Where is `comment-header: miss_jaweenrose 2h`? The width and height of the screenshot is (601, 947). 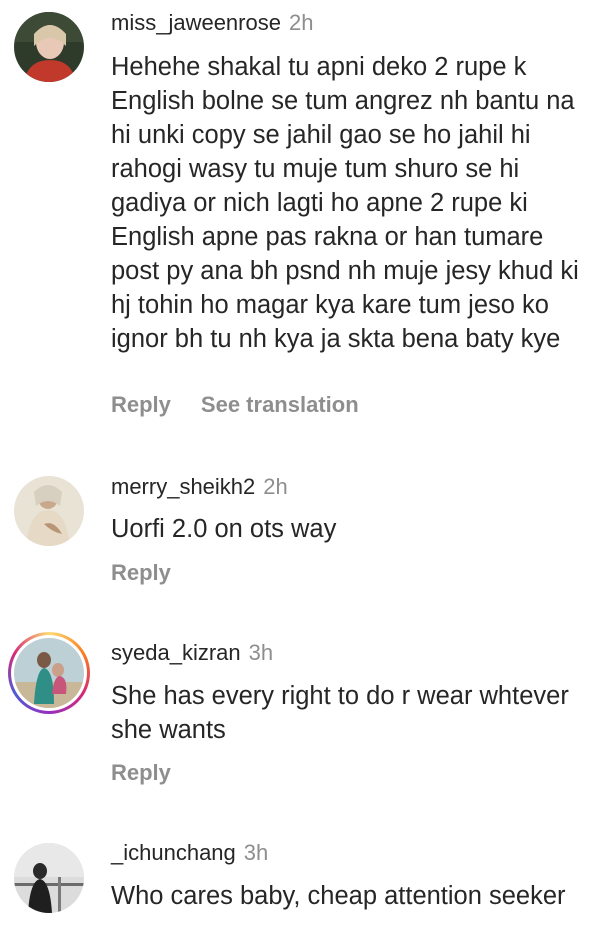 comment-header: miss_jaweenrose 2h is located at coordinates (212, 23).